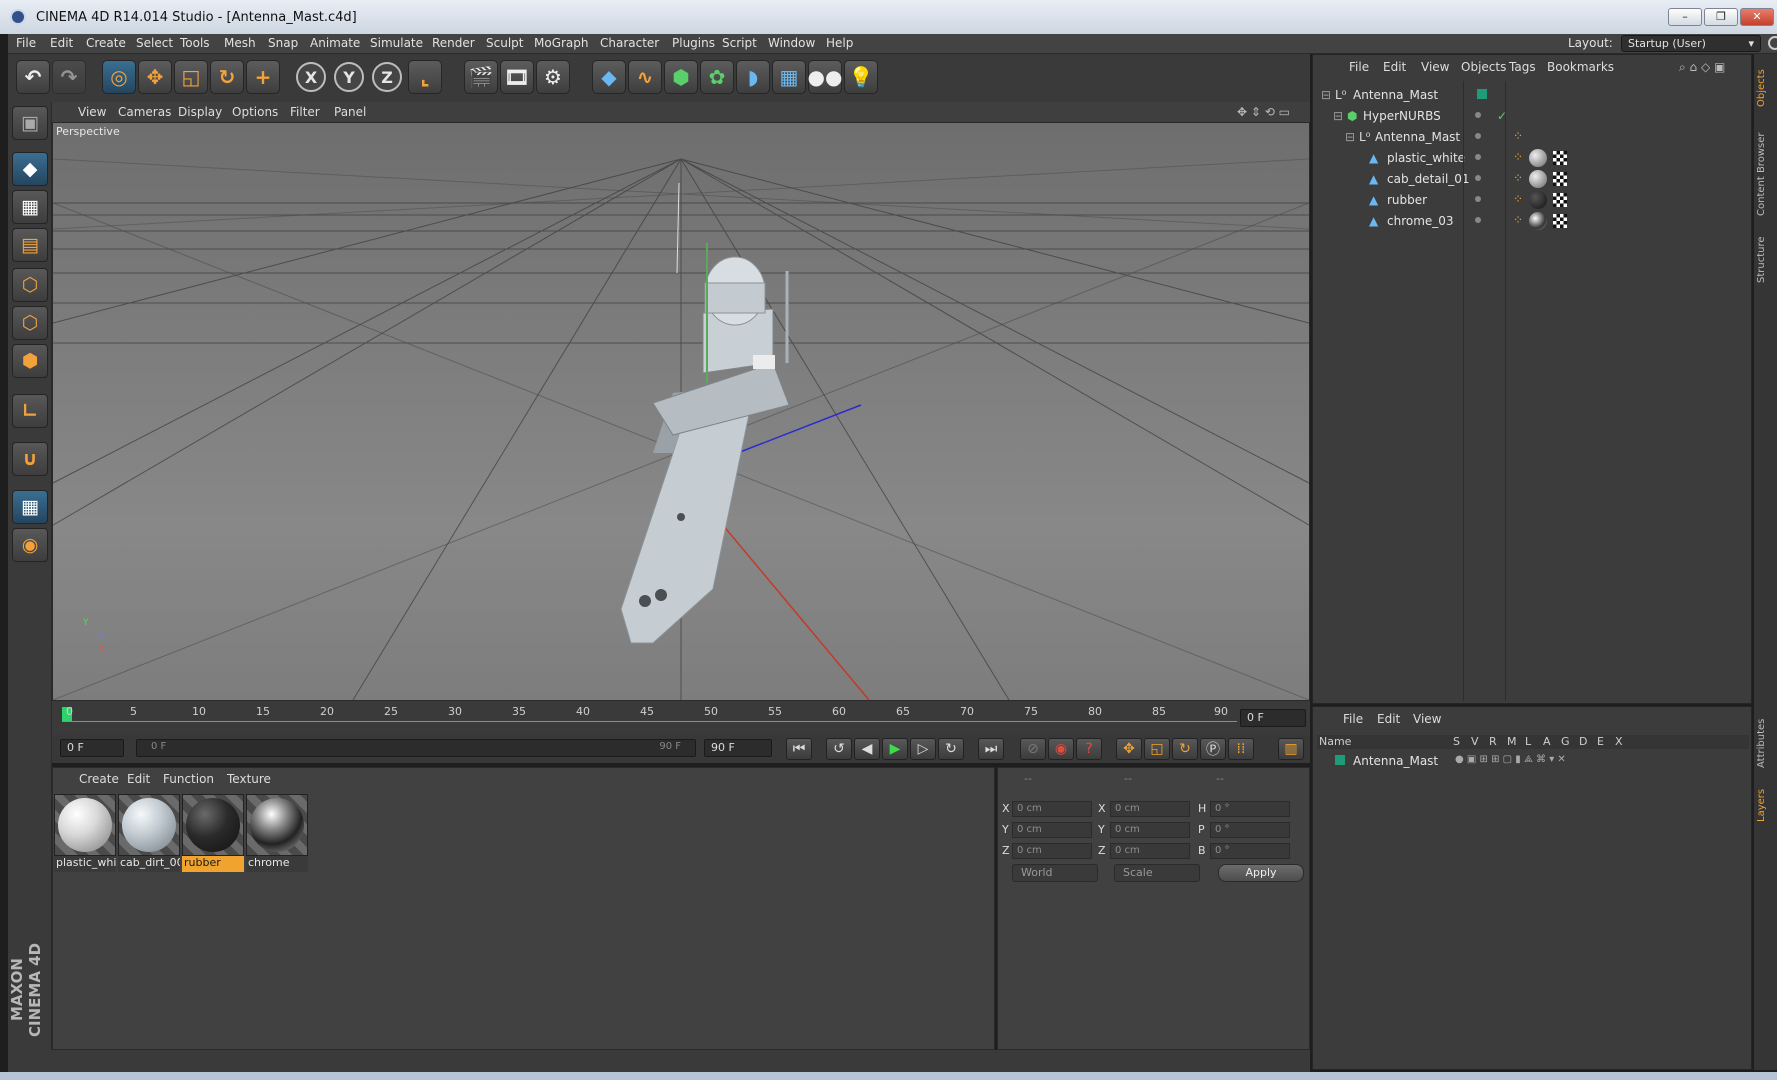  Describe the element at coordinates (30, 207) in the screenshot. I see `texture-mode-icon: ▦` at that location.